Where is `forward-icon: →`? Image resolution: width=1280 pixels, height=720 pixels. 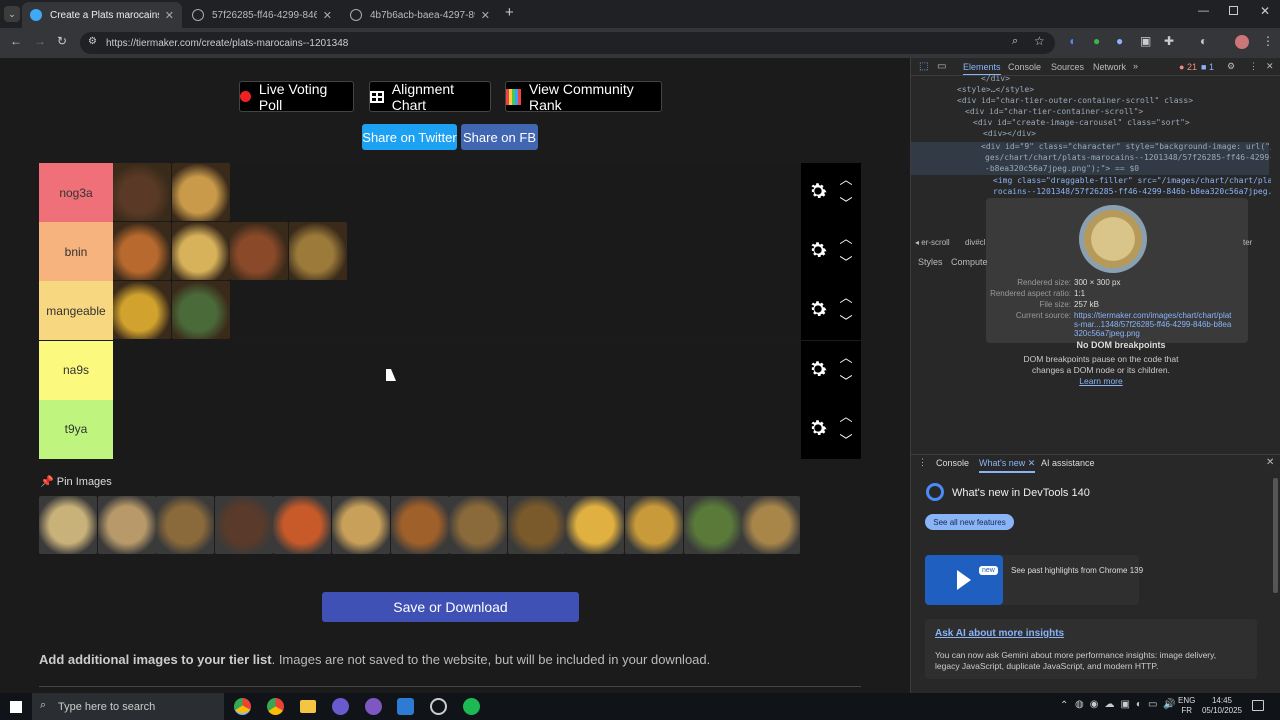 forward-icon: → is located at coordinates (40, 41).